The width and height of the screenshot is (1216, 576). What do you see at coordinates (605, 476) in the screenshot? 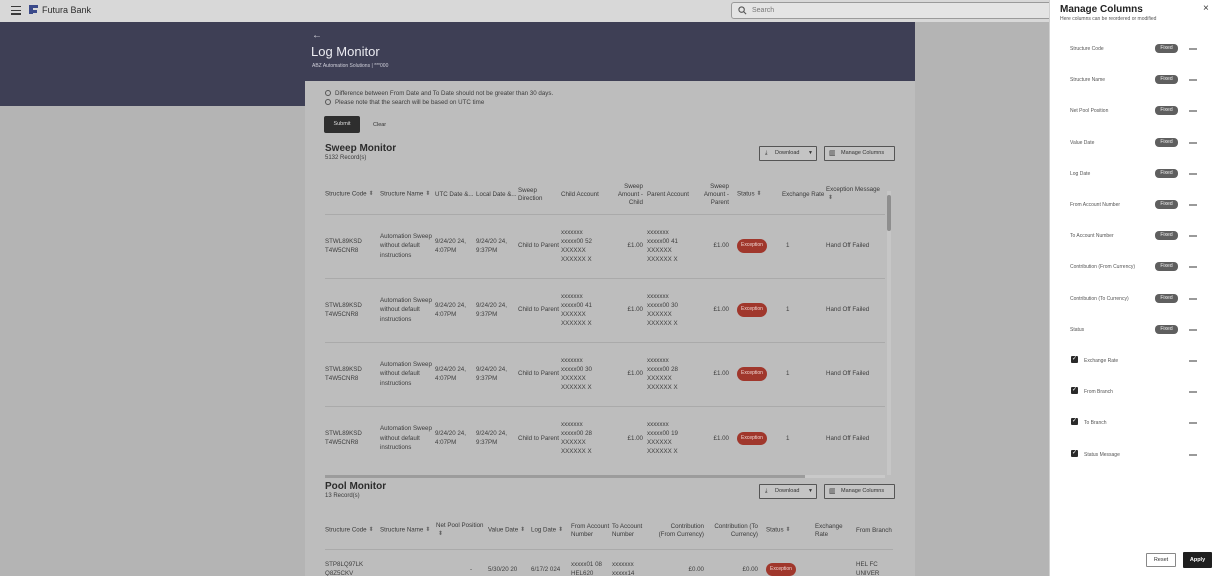
I see `sweep-horizontal-scrollbar` at bounding box center [605, 476].